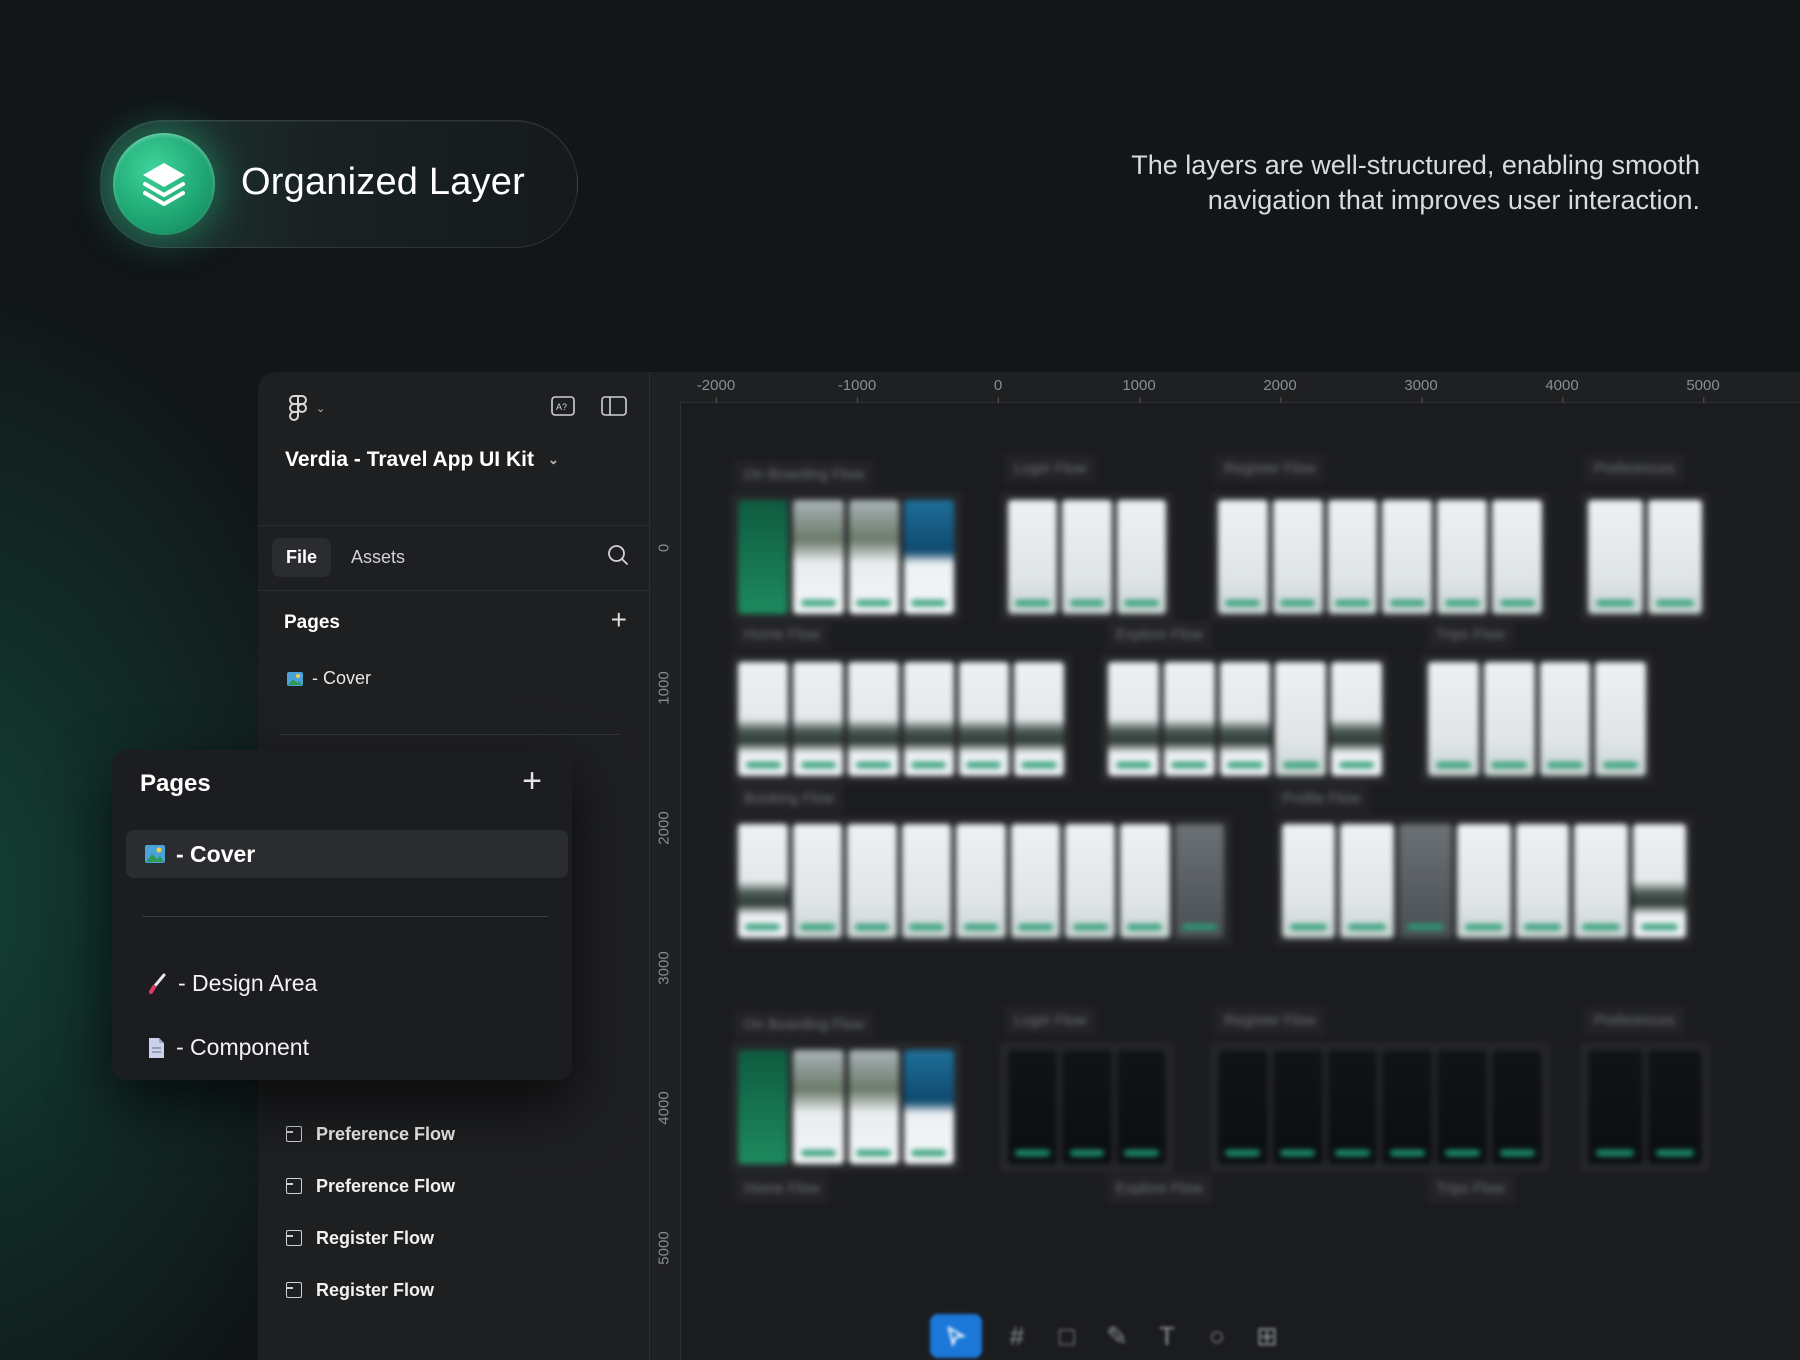  What do you see at coordinates (248, 983) in the screenshot?
I see `page-item-label: - Design Area` at bounding box center [248, 983].